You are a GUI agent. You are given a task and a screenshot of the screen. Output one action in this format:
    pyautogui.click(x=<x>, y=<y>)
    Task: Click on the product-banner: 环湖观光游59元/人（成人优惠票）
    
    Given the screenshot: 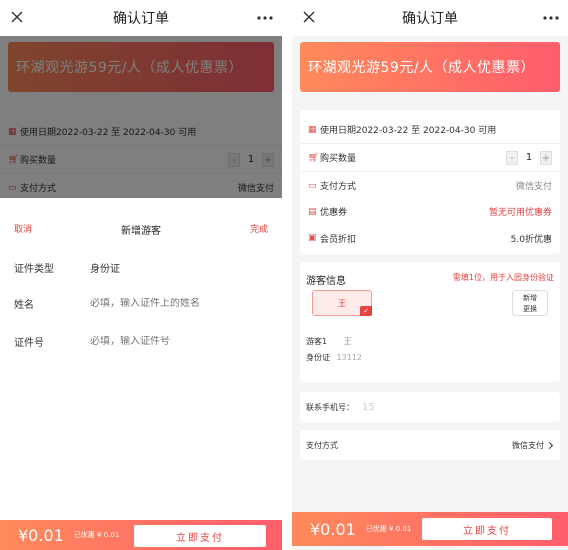 What is the action you would take?
    pyautogui.click(x=430, y=67)
    